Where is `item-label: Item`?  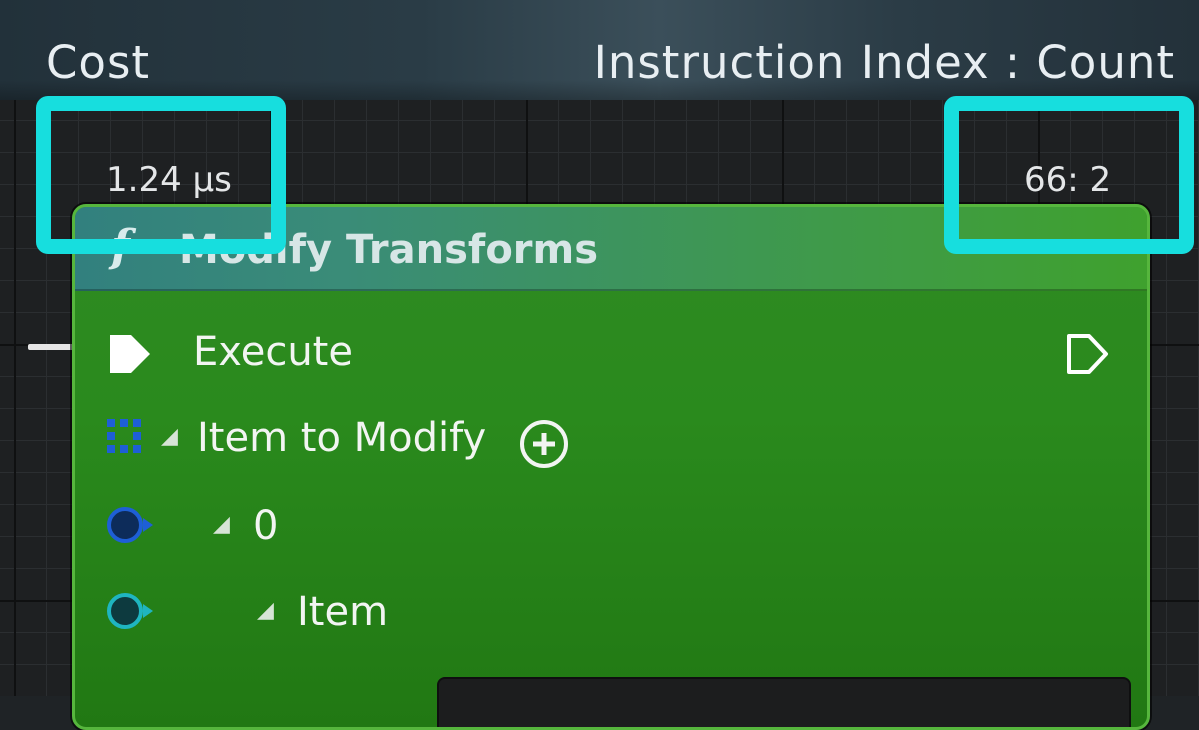
item-label: Item is located at coordinates (343, 612).